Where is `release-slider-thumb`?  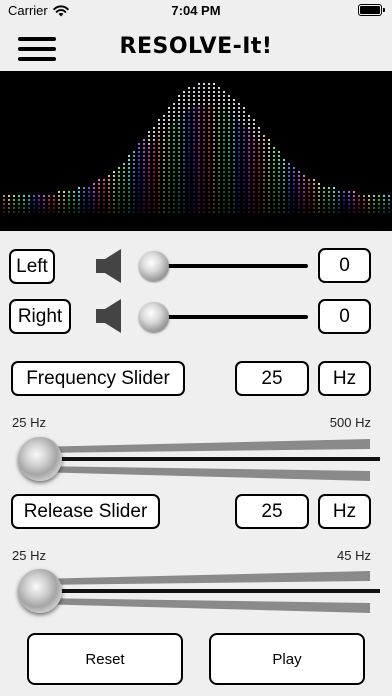 release-slider-thumb is located at coordinates (40, 591).